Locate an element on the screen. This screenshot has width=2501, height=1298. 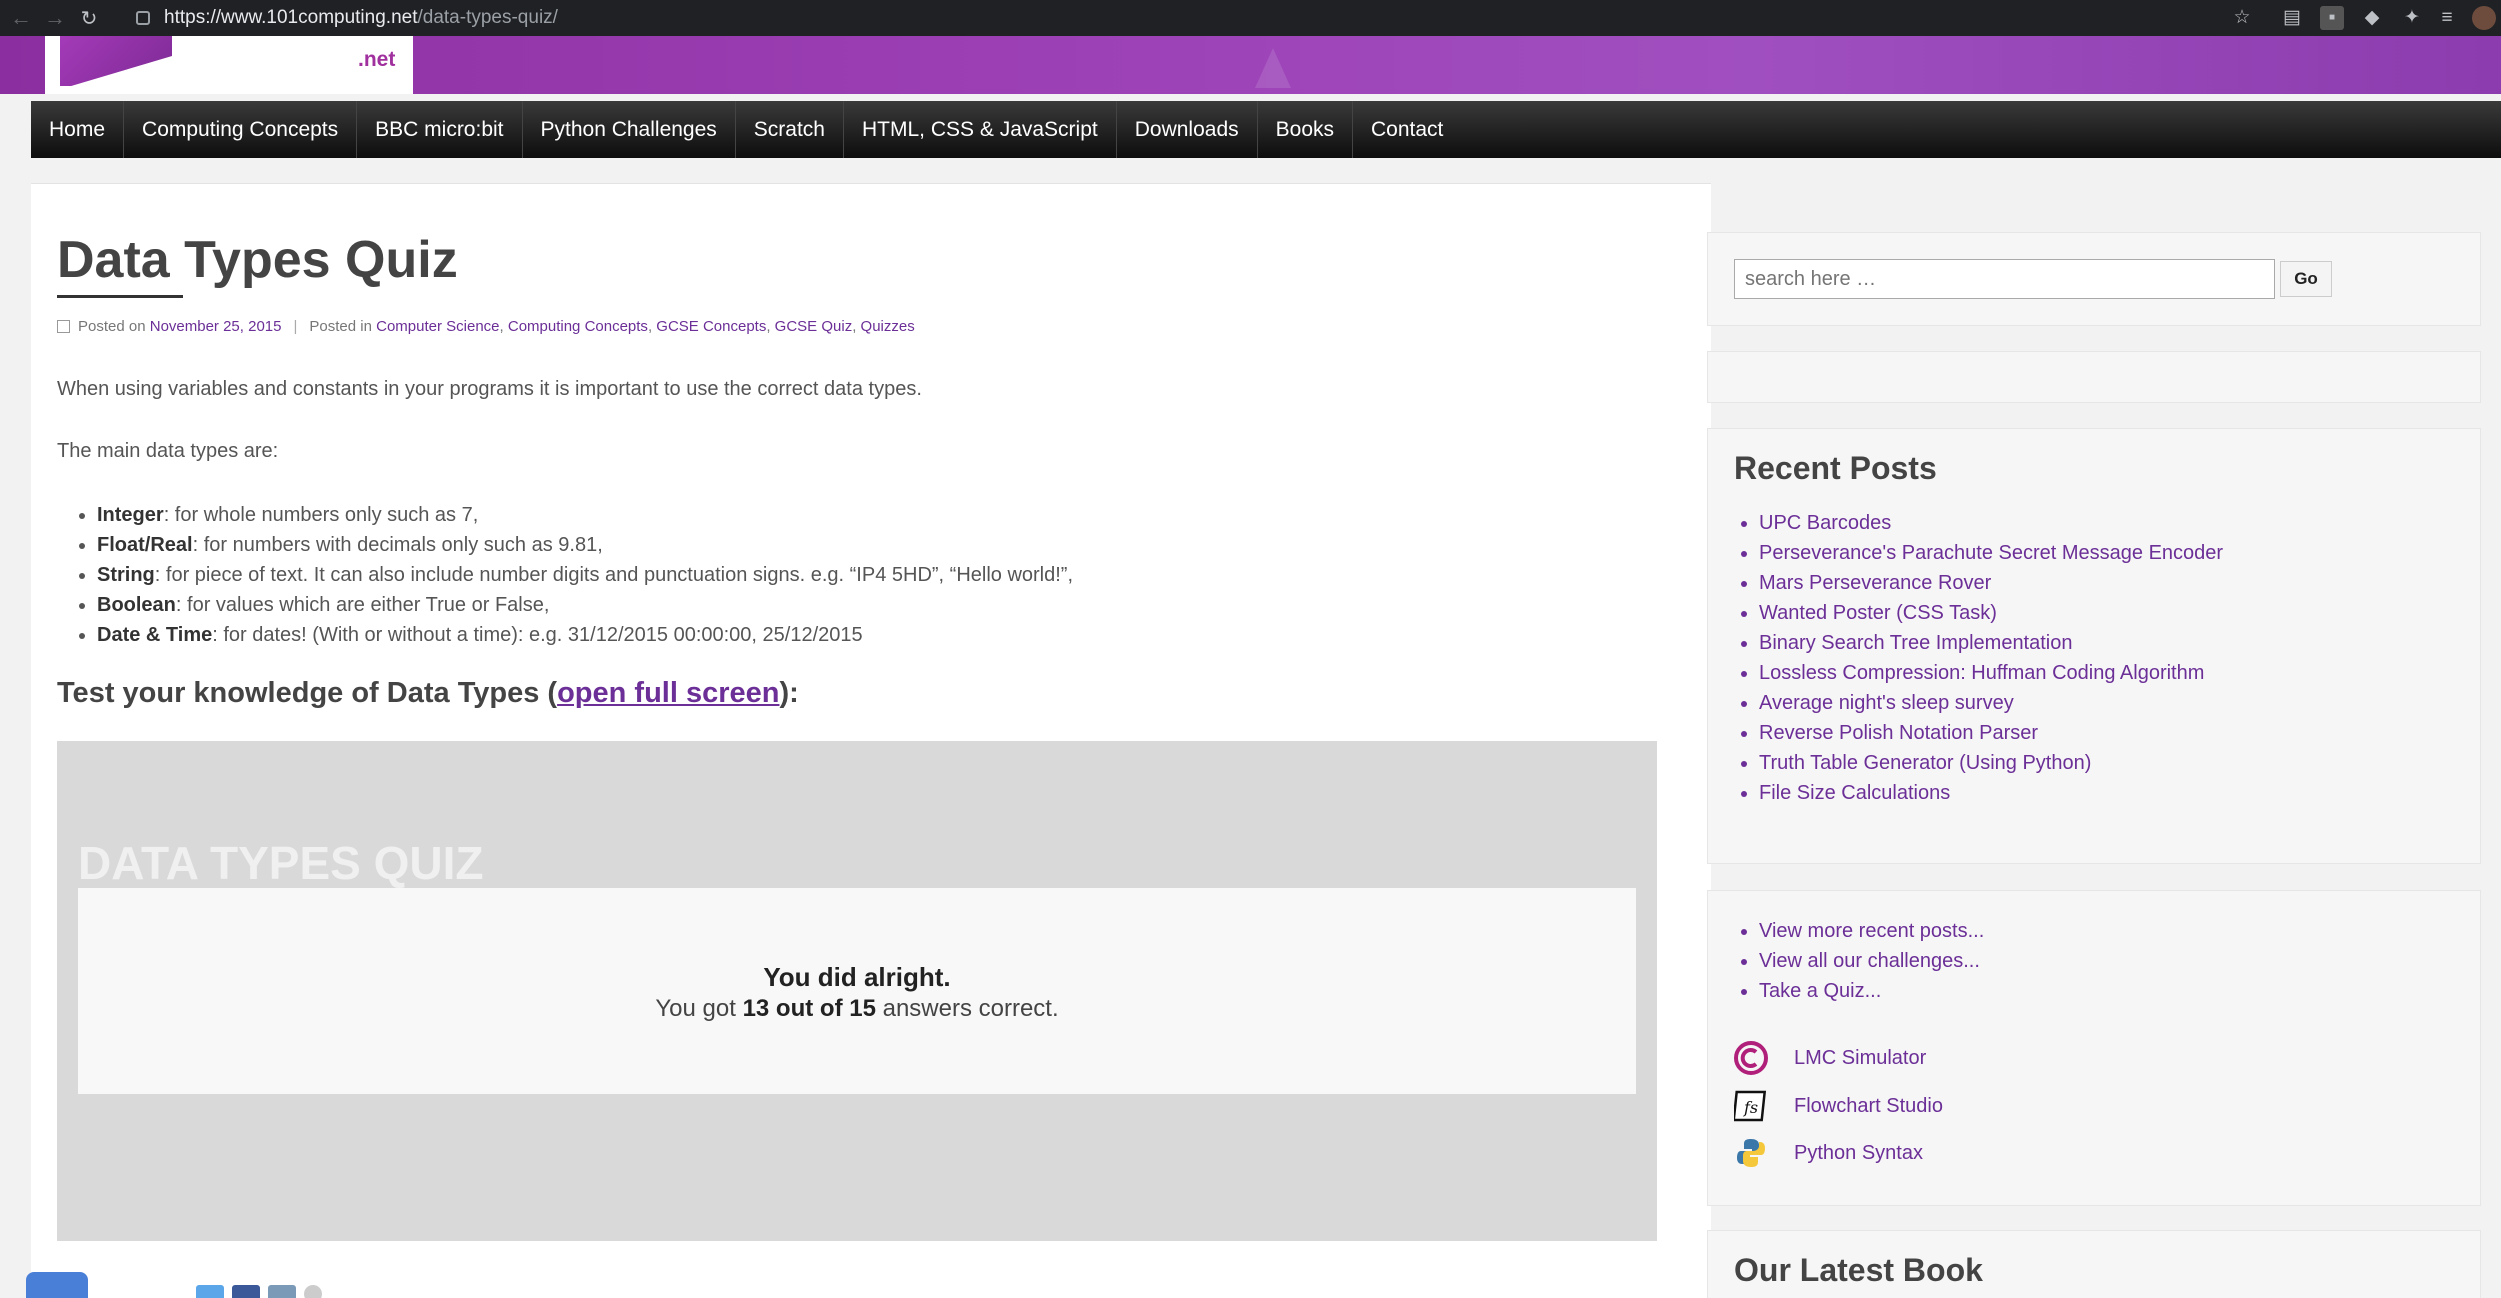
profile-avatar is located at coordinates (2484, 18).